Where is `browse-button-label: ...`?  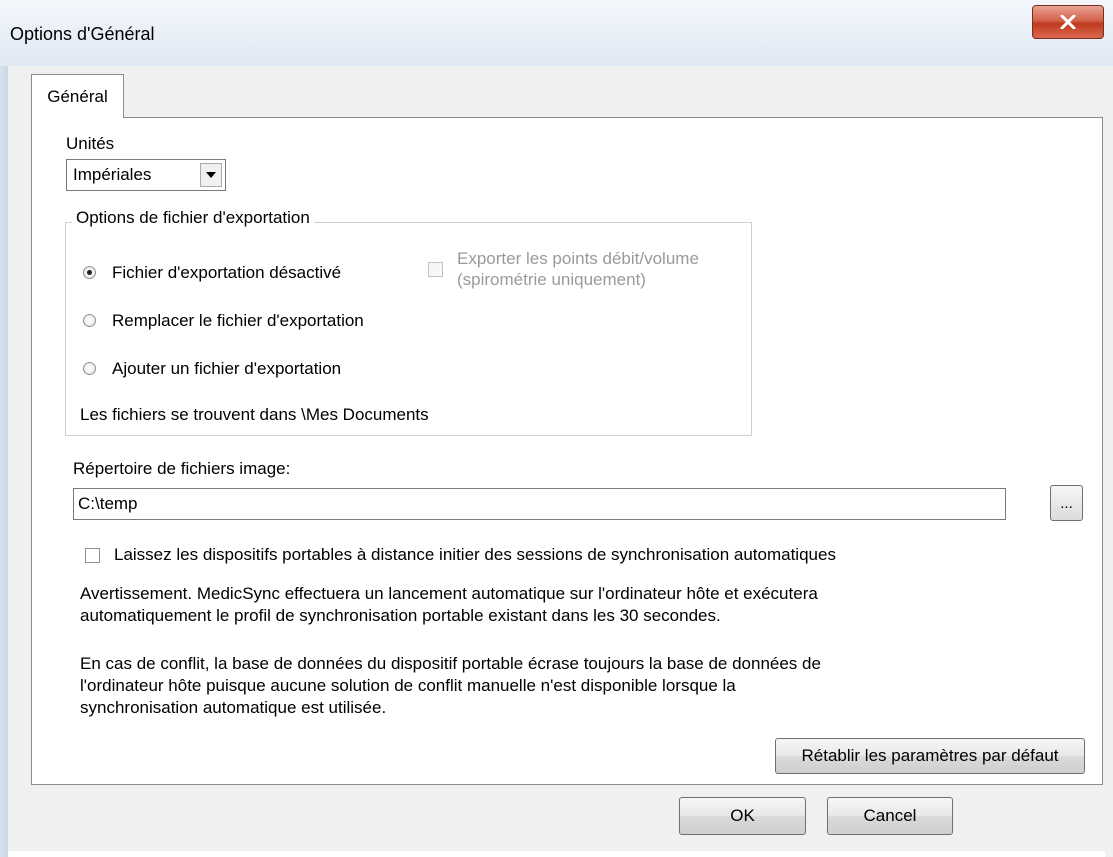
browse-button-label: ... is located at coordinates (1066, 503).